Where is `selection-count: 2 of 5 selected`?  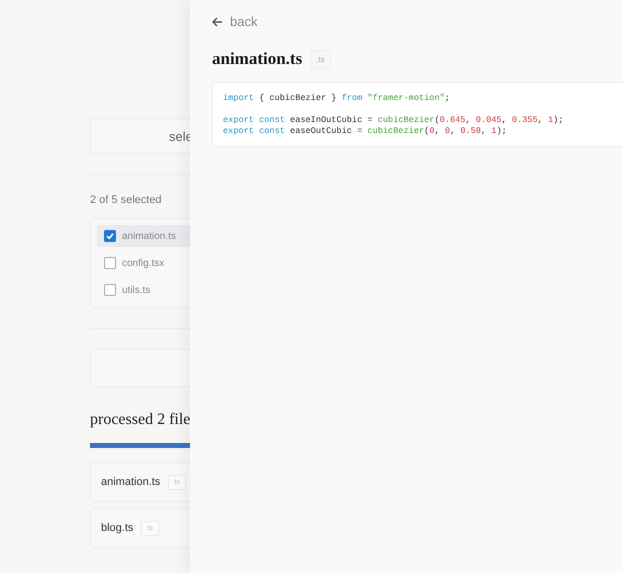 selection-count: 2 of 5 selected is located at coordinates (126, 200).